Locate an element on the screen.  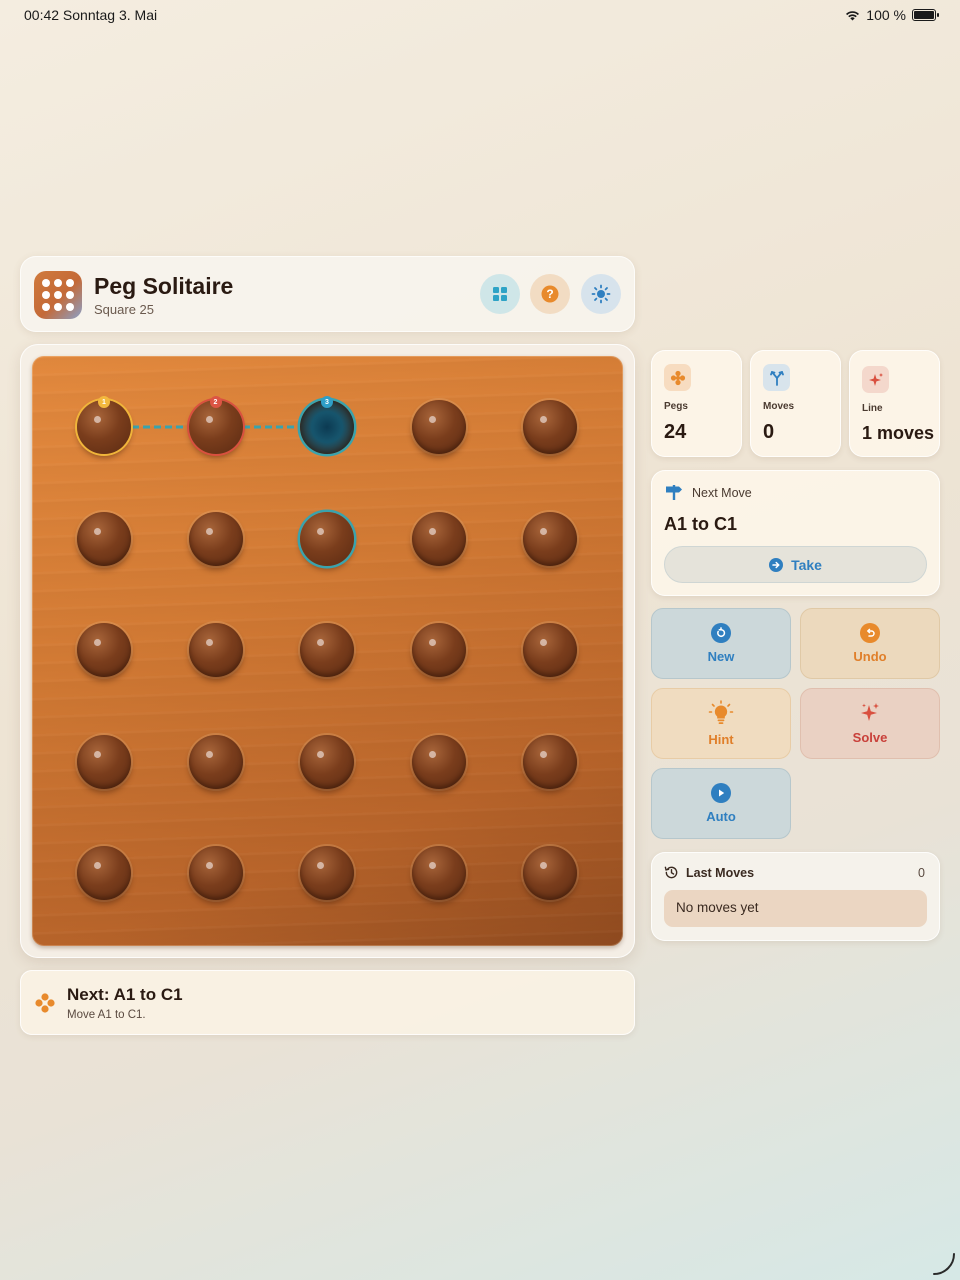
pegs-icon is located at coordinates (677, 377).